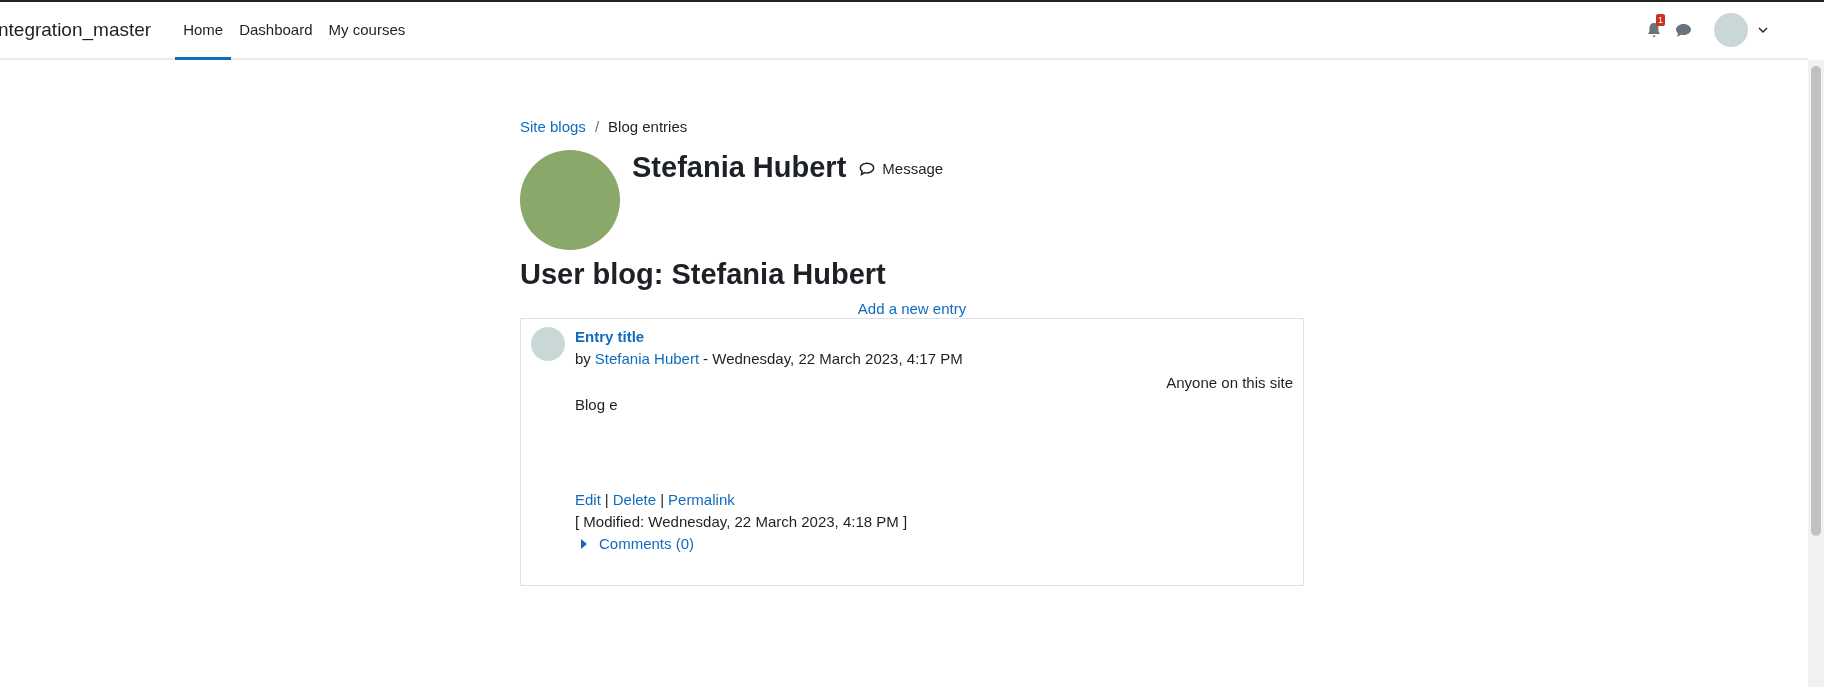  Describe the element at coordinates (588, 500) in the screenshot. I see `entry-action-link: Edit` at that location.